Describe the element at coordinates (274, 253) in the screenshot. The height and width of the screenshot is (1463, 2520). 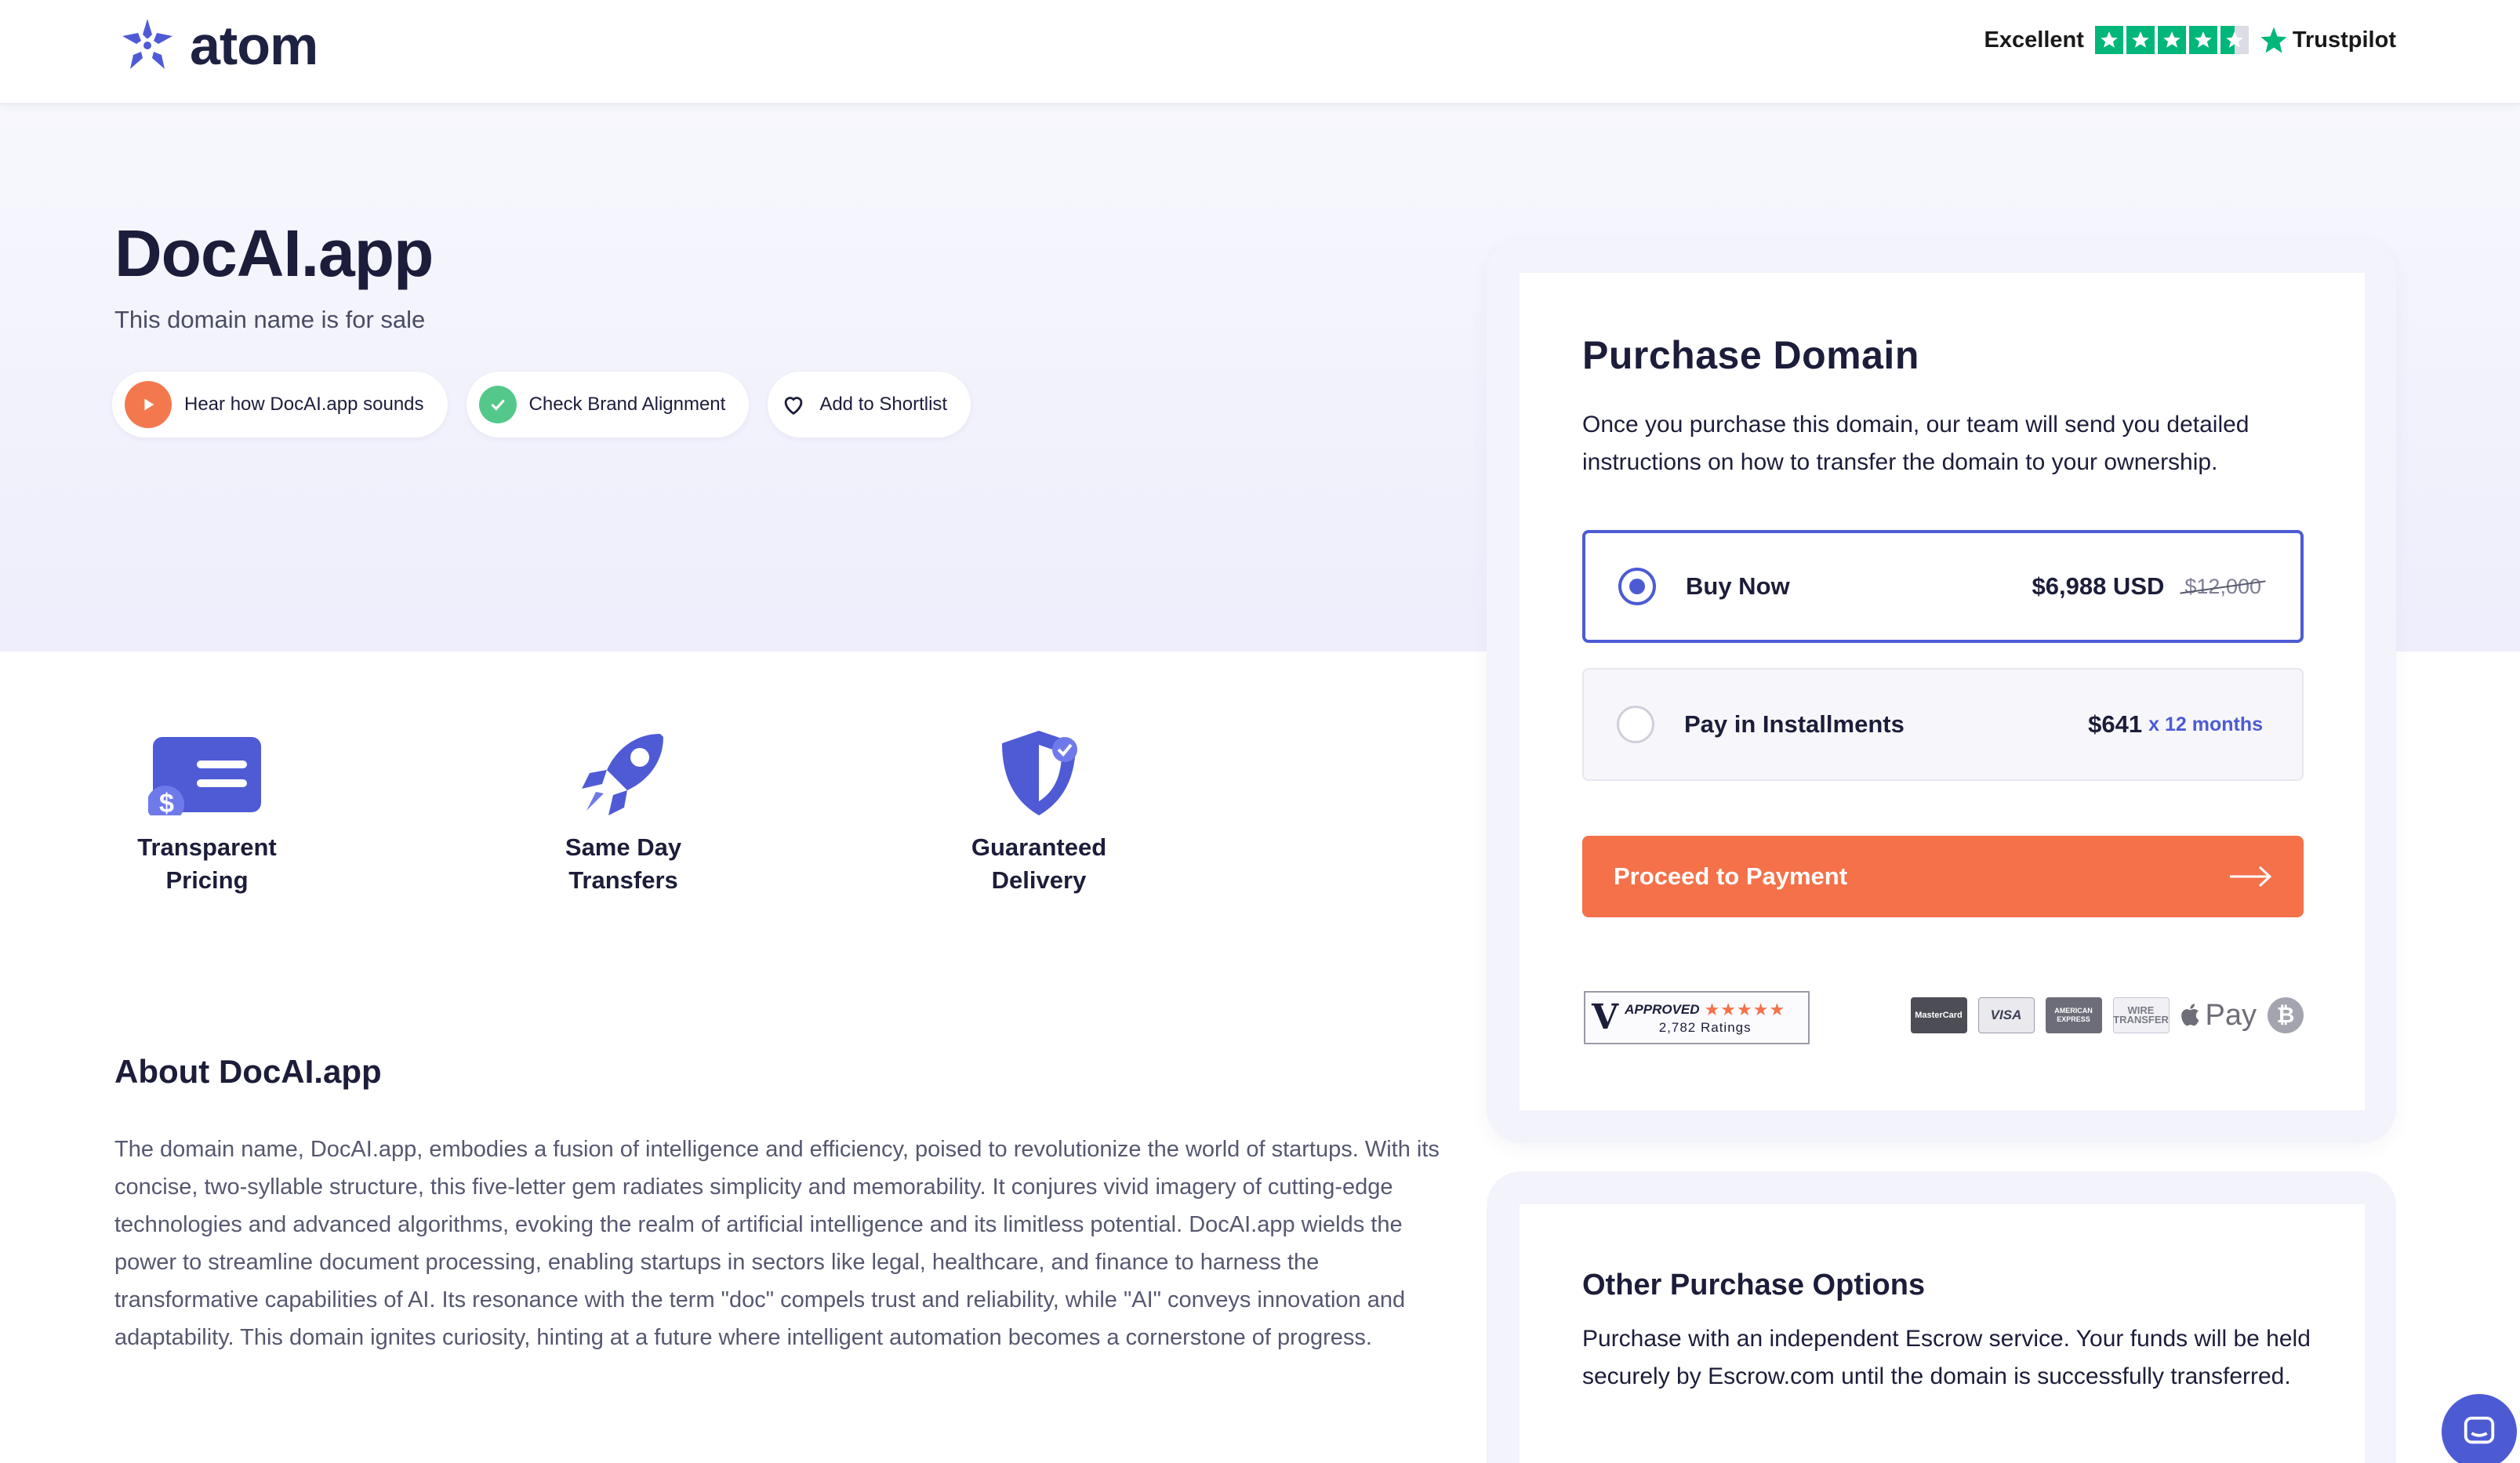
I see `domain-title: DocAI.app` at that location.